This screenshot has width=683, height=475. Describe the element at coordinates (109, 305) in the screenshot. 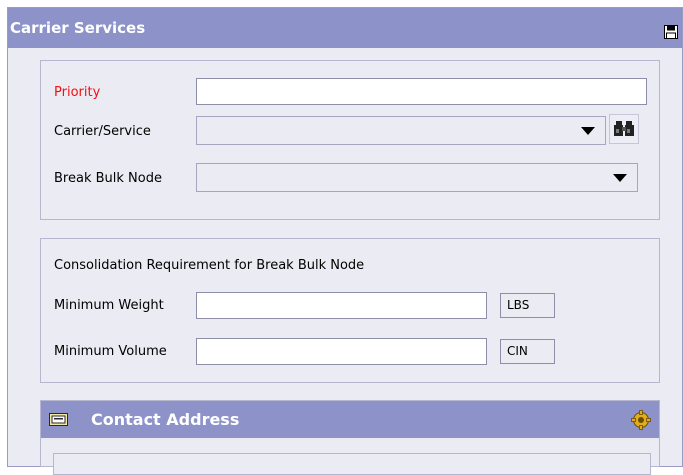

I see `minimum-weight-label: Minimum Weight` at that location.